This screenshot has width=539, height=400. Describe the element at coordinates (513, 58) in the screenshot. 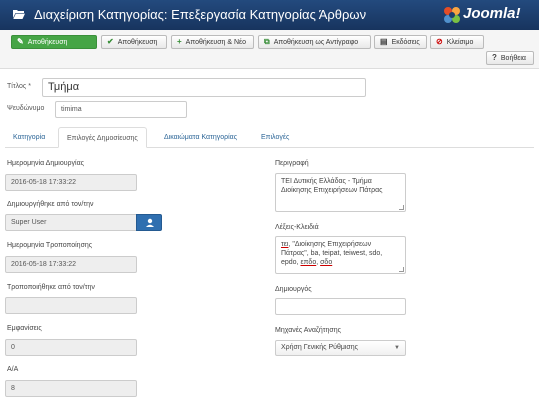

I see `help-button-label: Βοήθεια` at that location.